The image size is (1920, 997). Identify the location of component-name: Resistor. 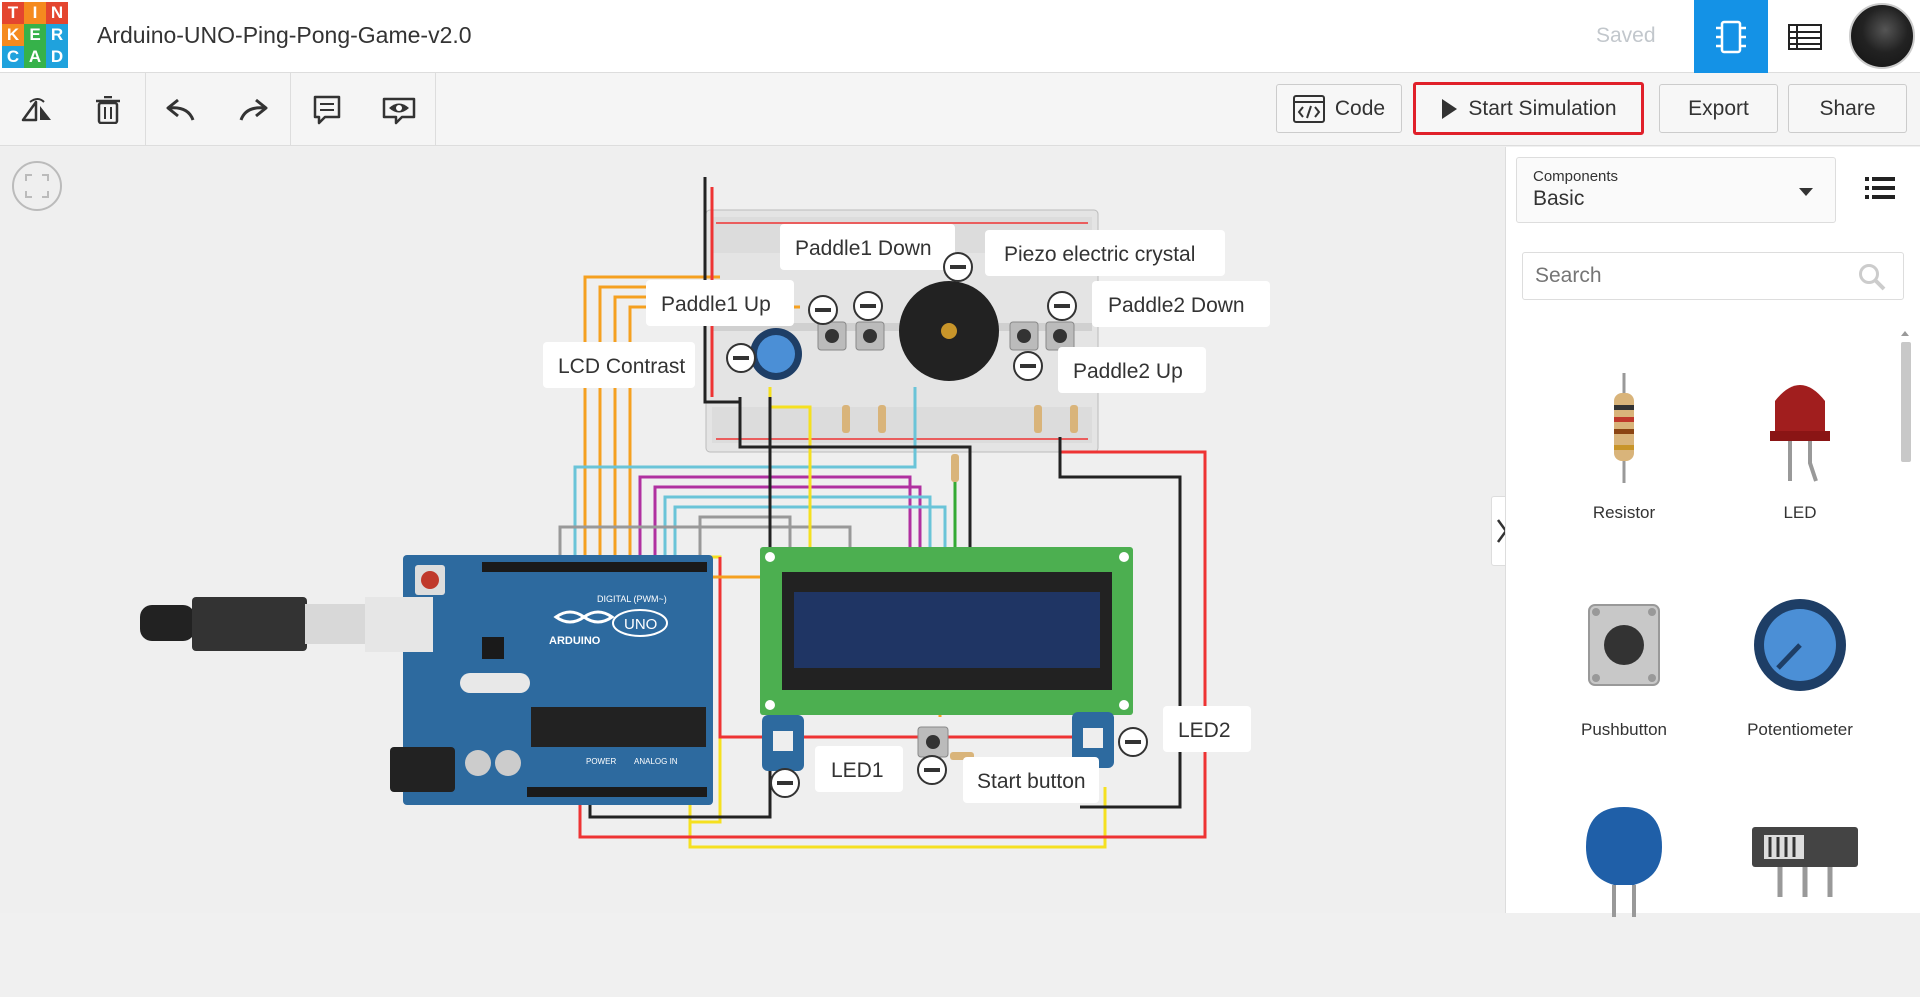
(1624, 512).